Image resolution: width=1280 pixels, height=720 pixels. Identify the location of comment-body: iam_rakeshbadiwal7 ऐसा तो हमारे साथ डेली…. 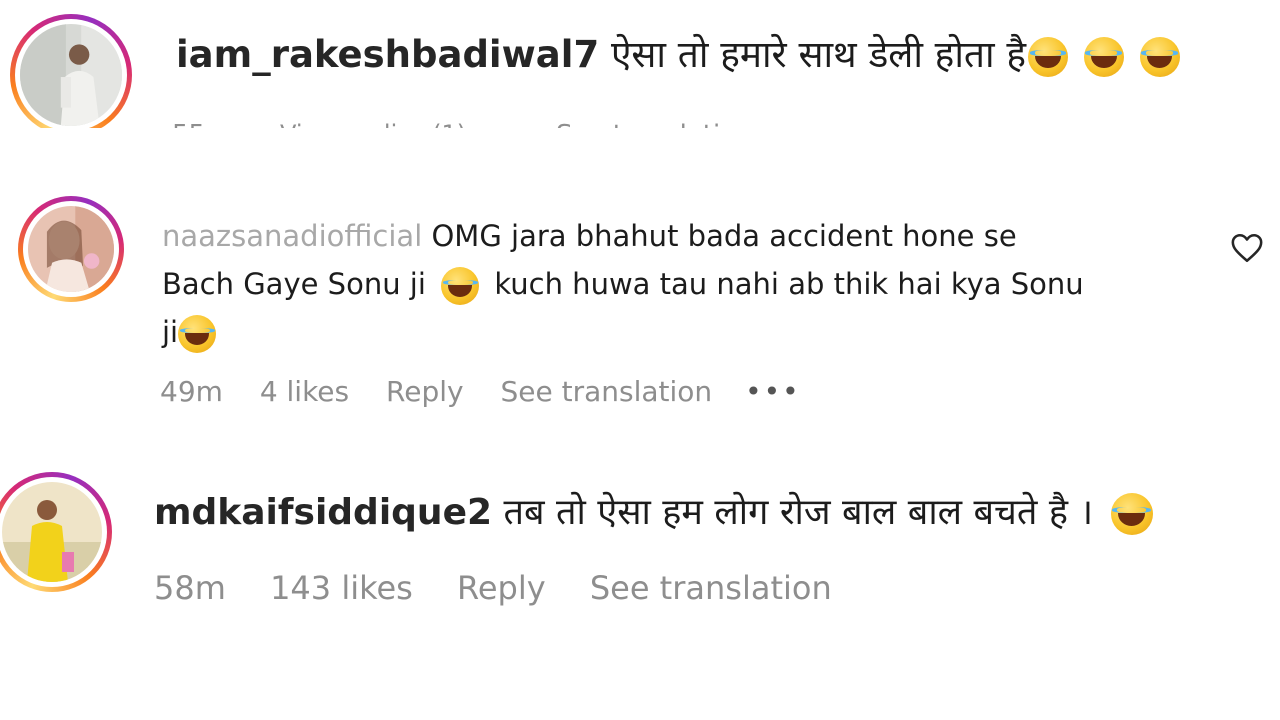
(678, 55).